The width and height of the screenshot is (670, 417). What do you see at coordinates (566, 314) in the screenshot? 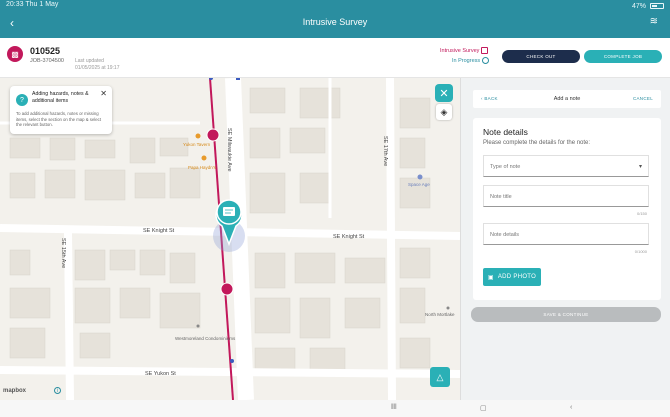
I see `save-continue-button: SAVE & CONTINUE` at bounding box center [566, 314].